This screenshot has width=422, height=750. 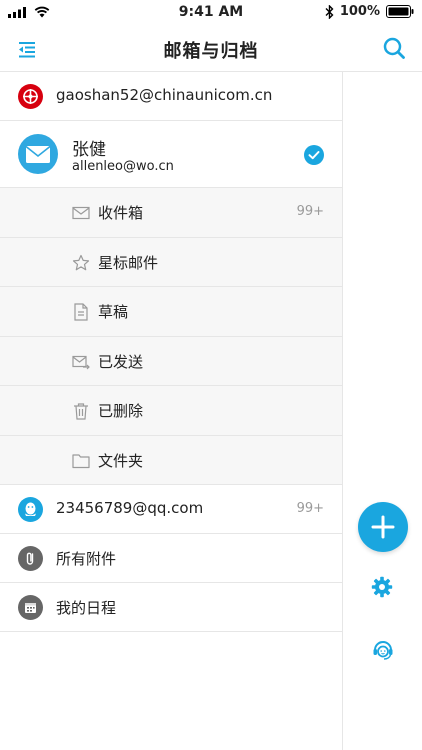 I want to click on account-email: allenleo@wo.cn, so click(x=123, y=166).